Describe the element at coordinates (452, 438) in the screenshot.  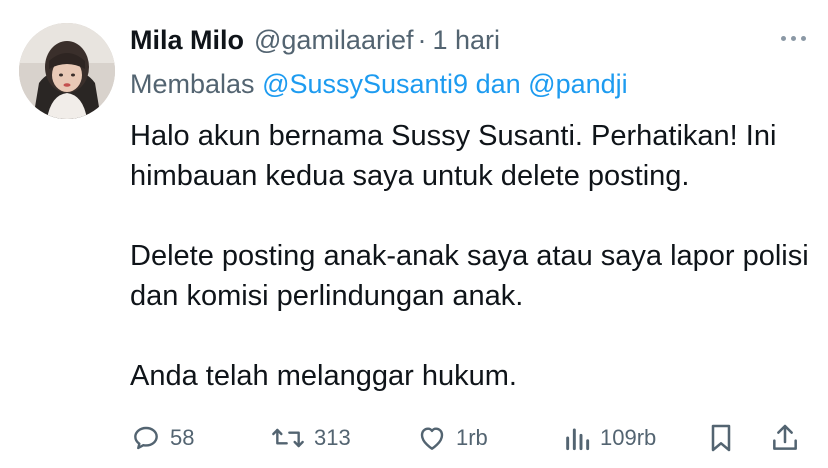
I see `like-button: 1rb` at that location.